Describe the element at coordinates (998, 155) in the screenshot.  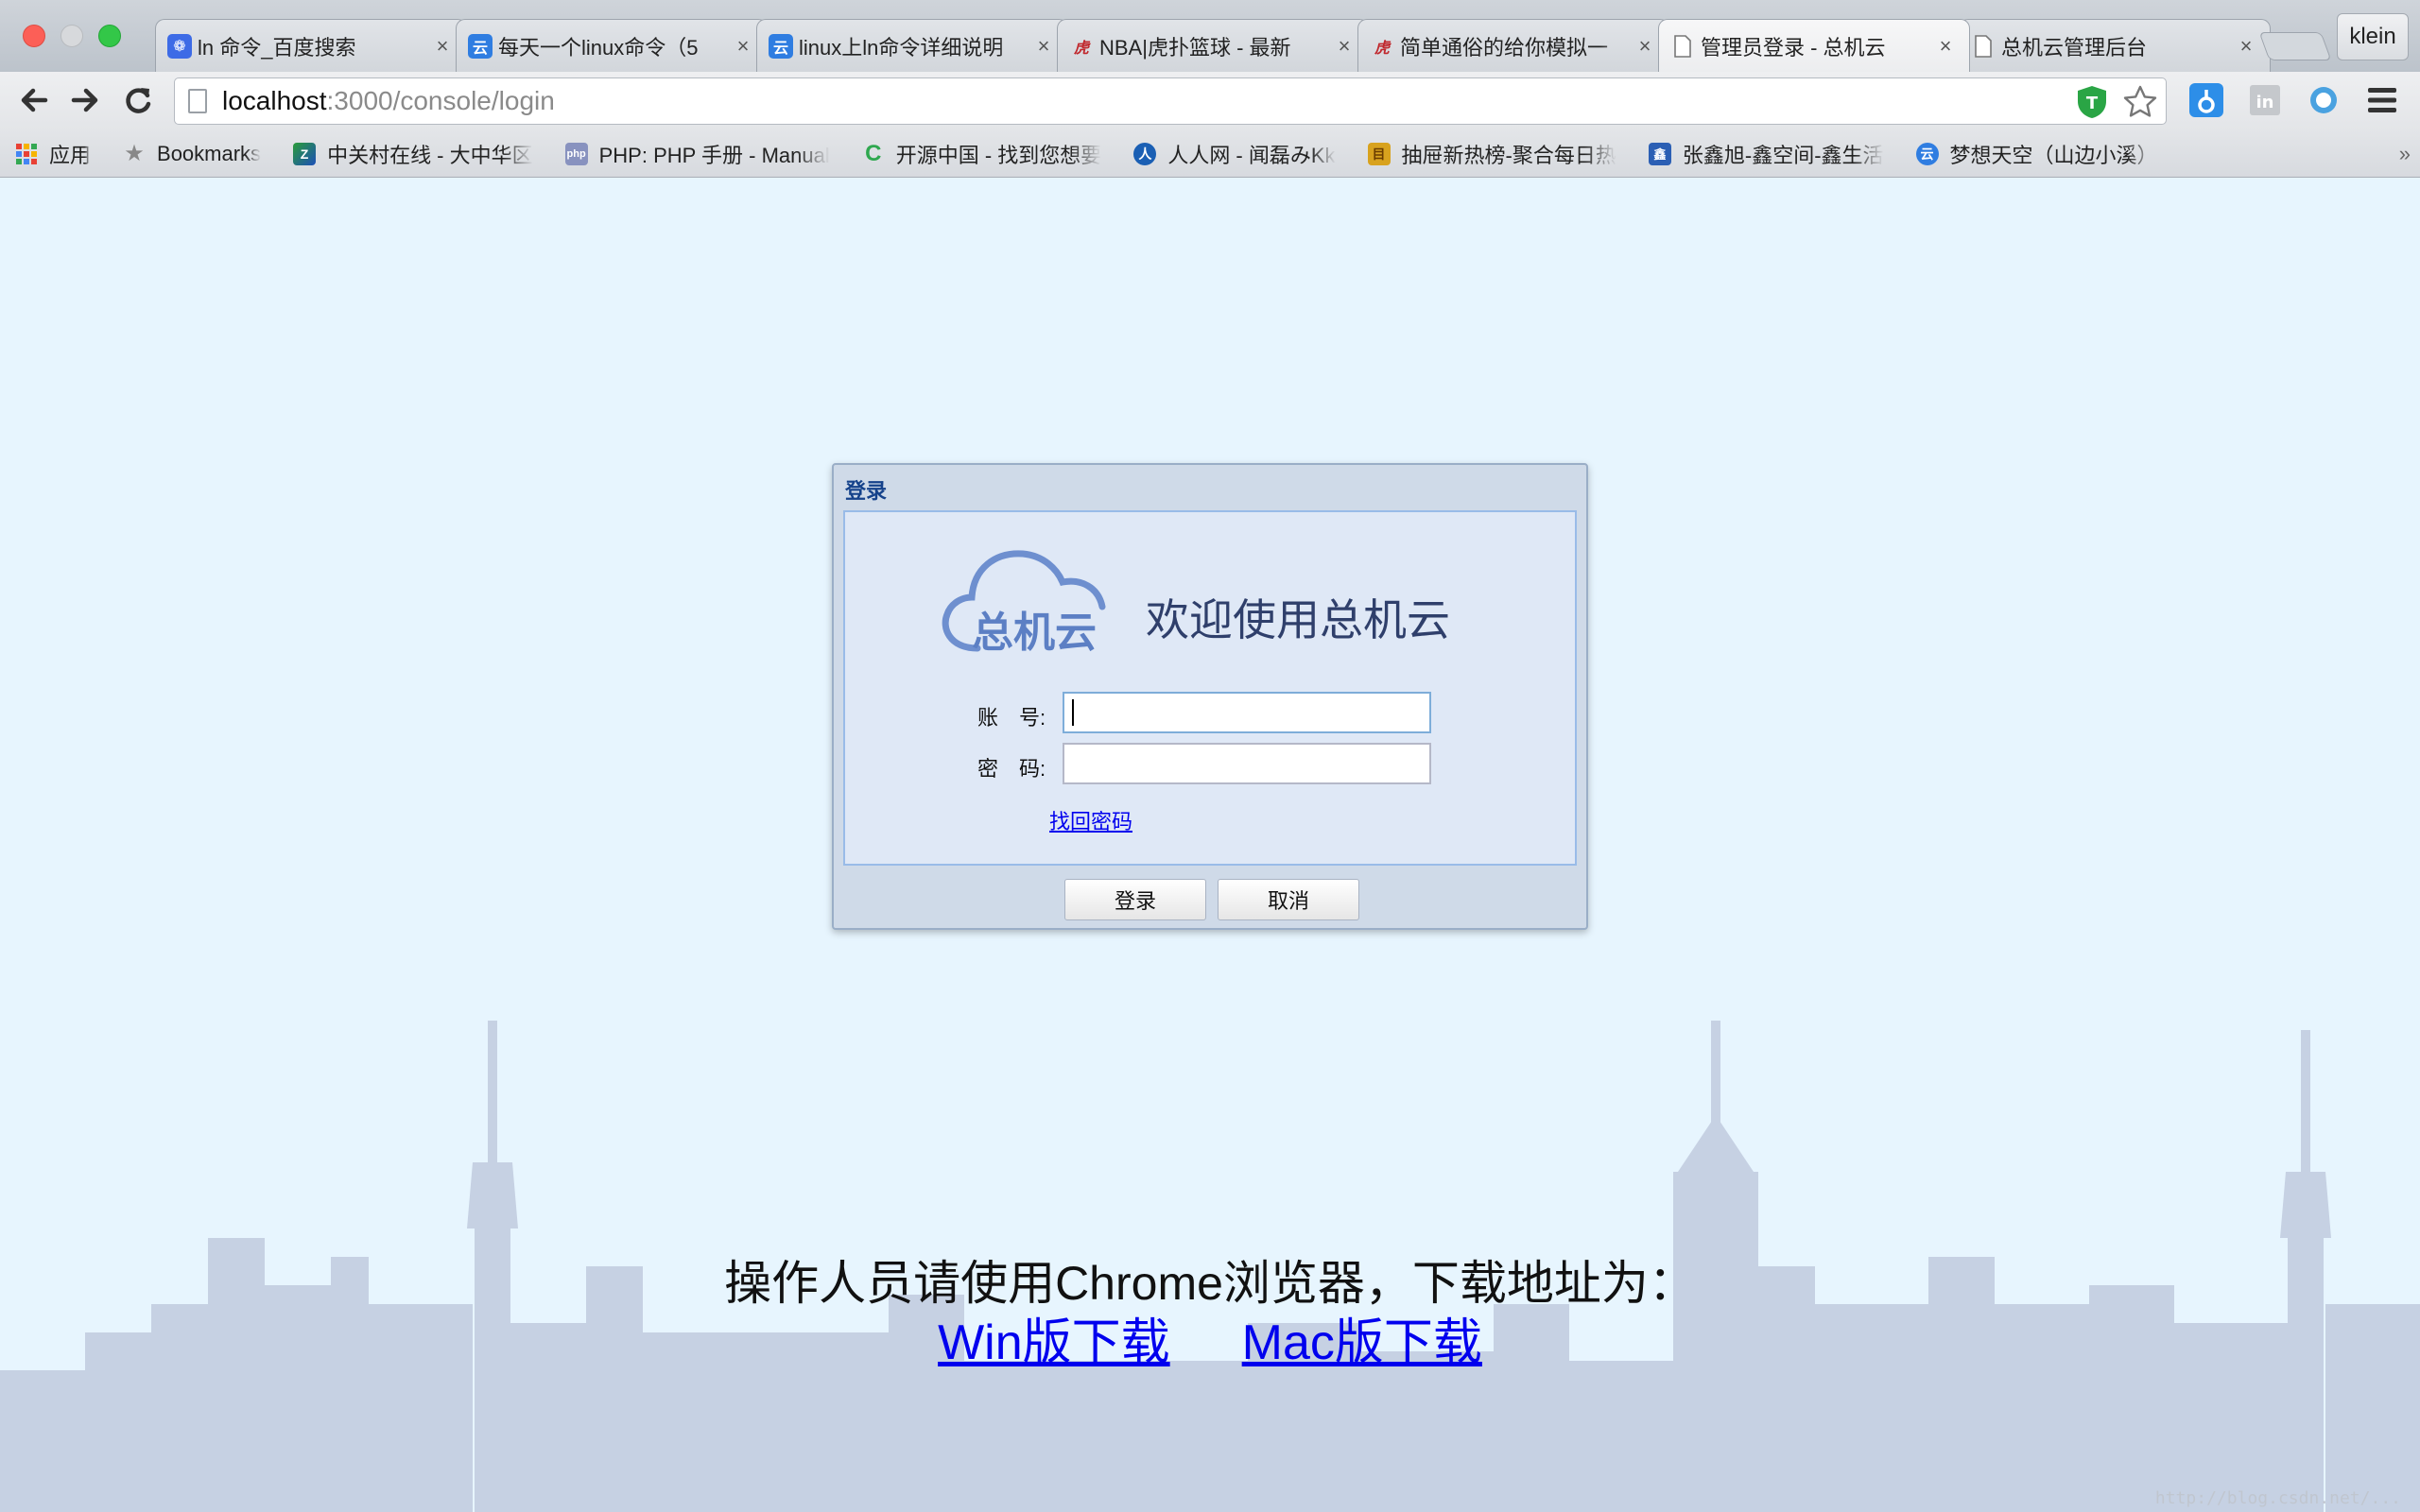
I see `bookmark-label: 开源中国 - 找到您想要` at that location.